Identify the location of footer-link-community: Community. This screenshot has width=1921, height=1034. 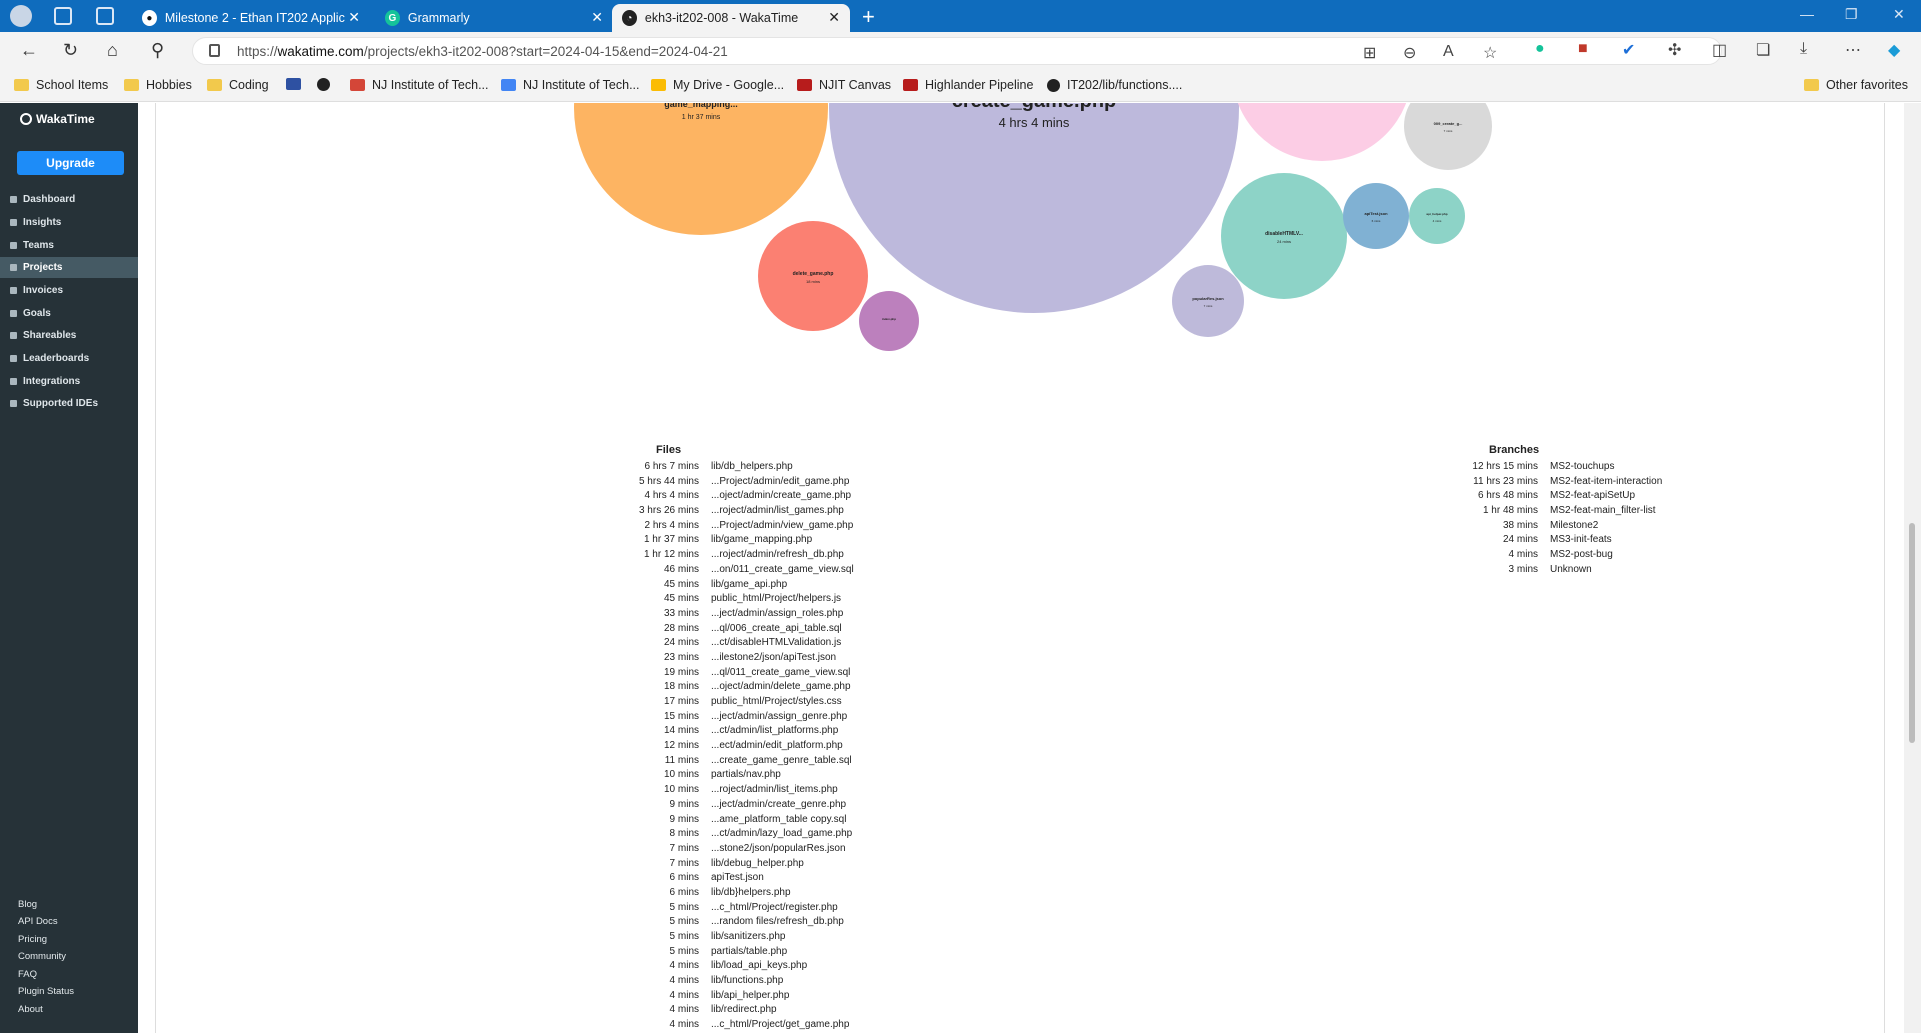
(42, 956).